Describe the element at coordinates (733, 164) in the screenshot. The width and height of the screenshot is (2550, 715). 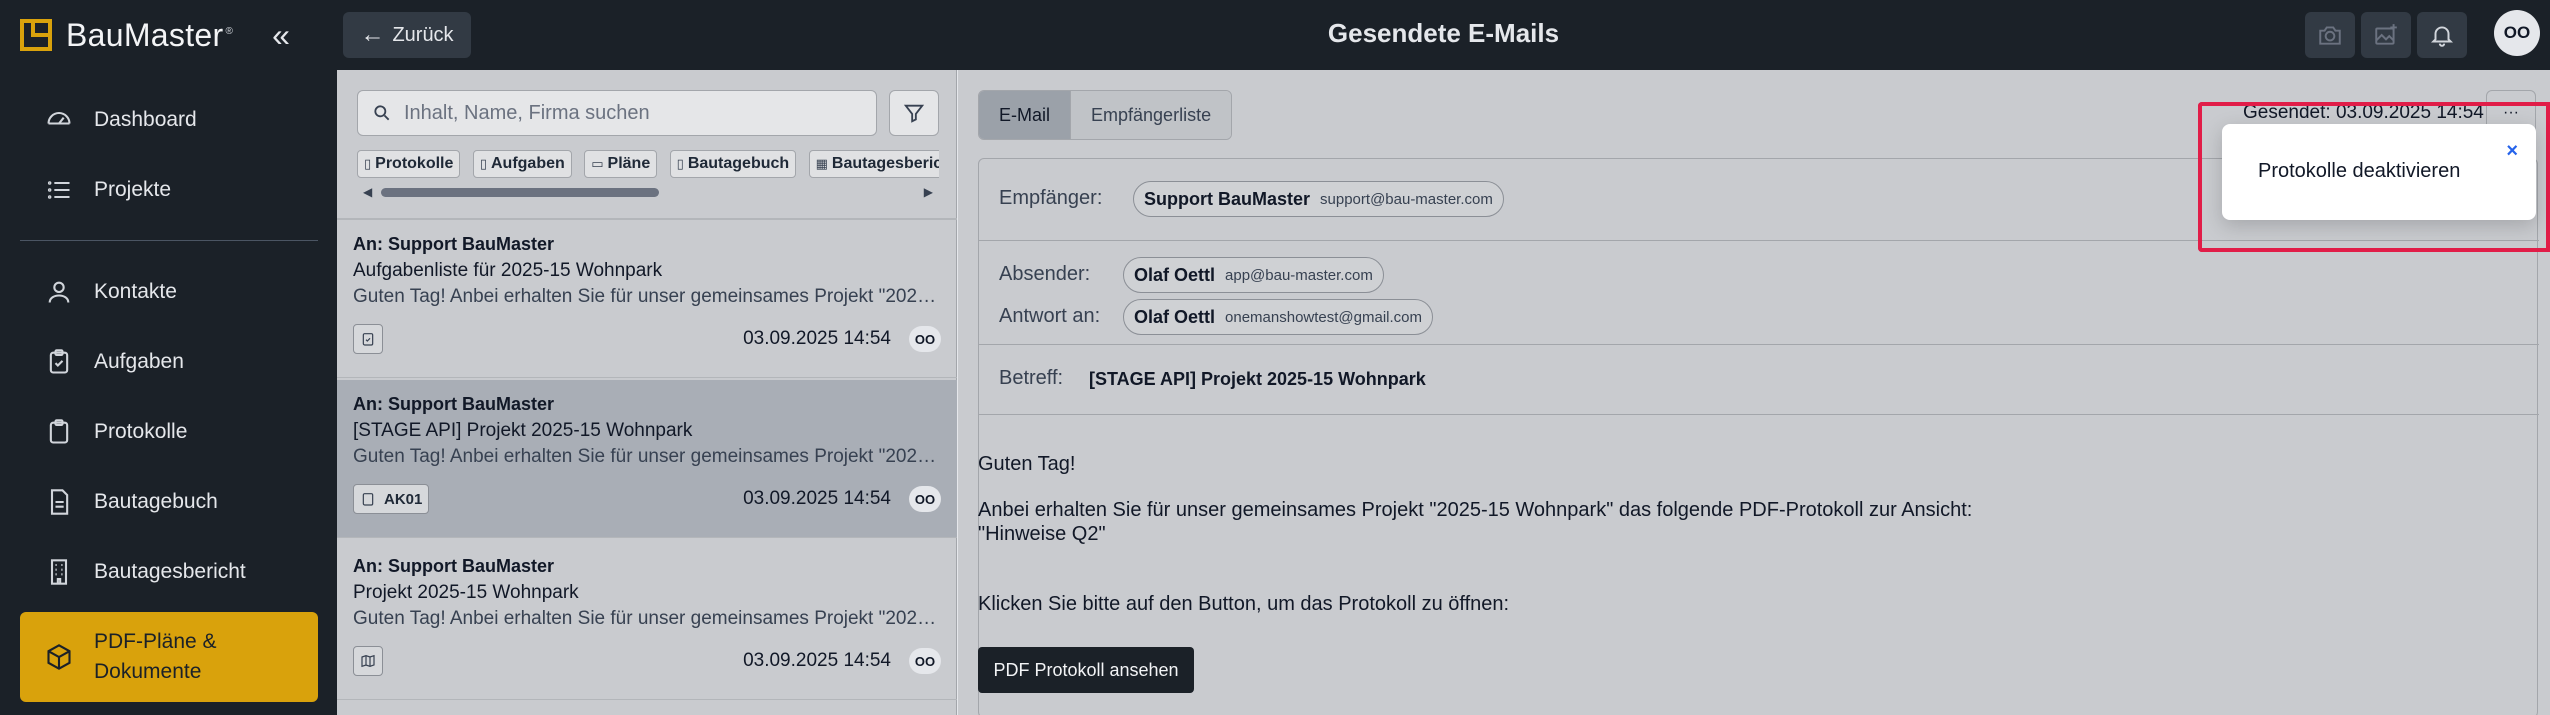
I see `filter-chip-bautagebuch: ▯ Bautagebuch` at that location.